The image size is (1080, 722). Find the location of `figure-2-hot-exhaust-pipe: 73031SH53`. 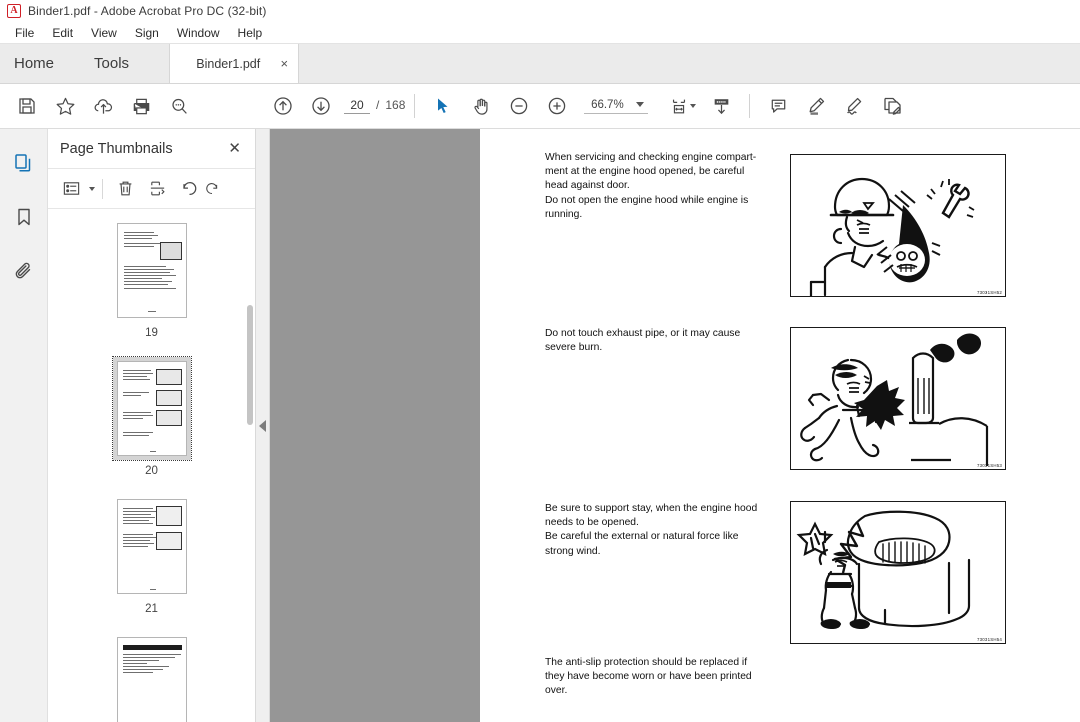

figure-2-hot-exhaust-pipe: 73031SH53 is located at coordinates (898, 398).